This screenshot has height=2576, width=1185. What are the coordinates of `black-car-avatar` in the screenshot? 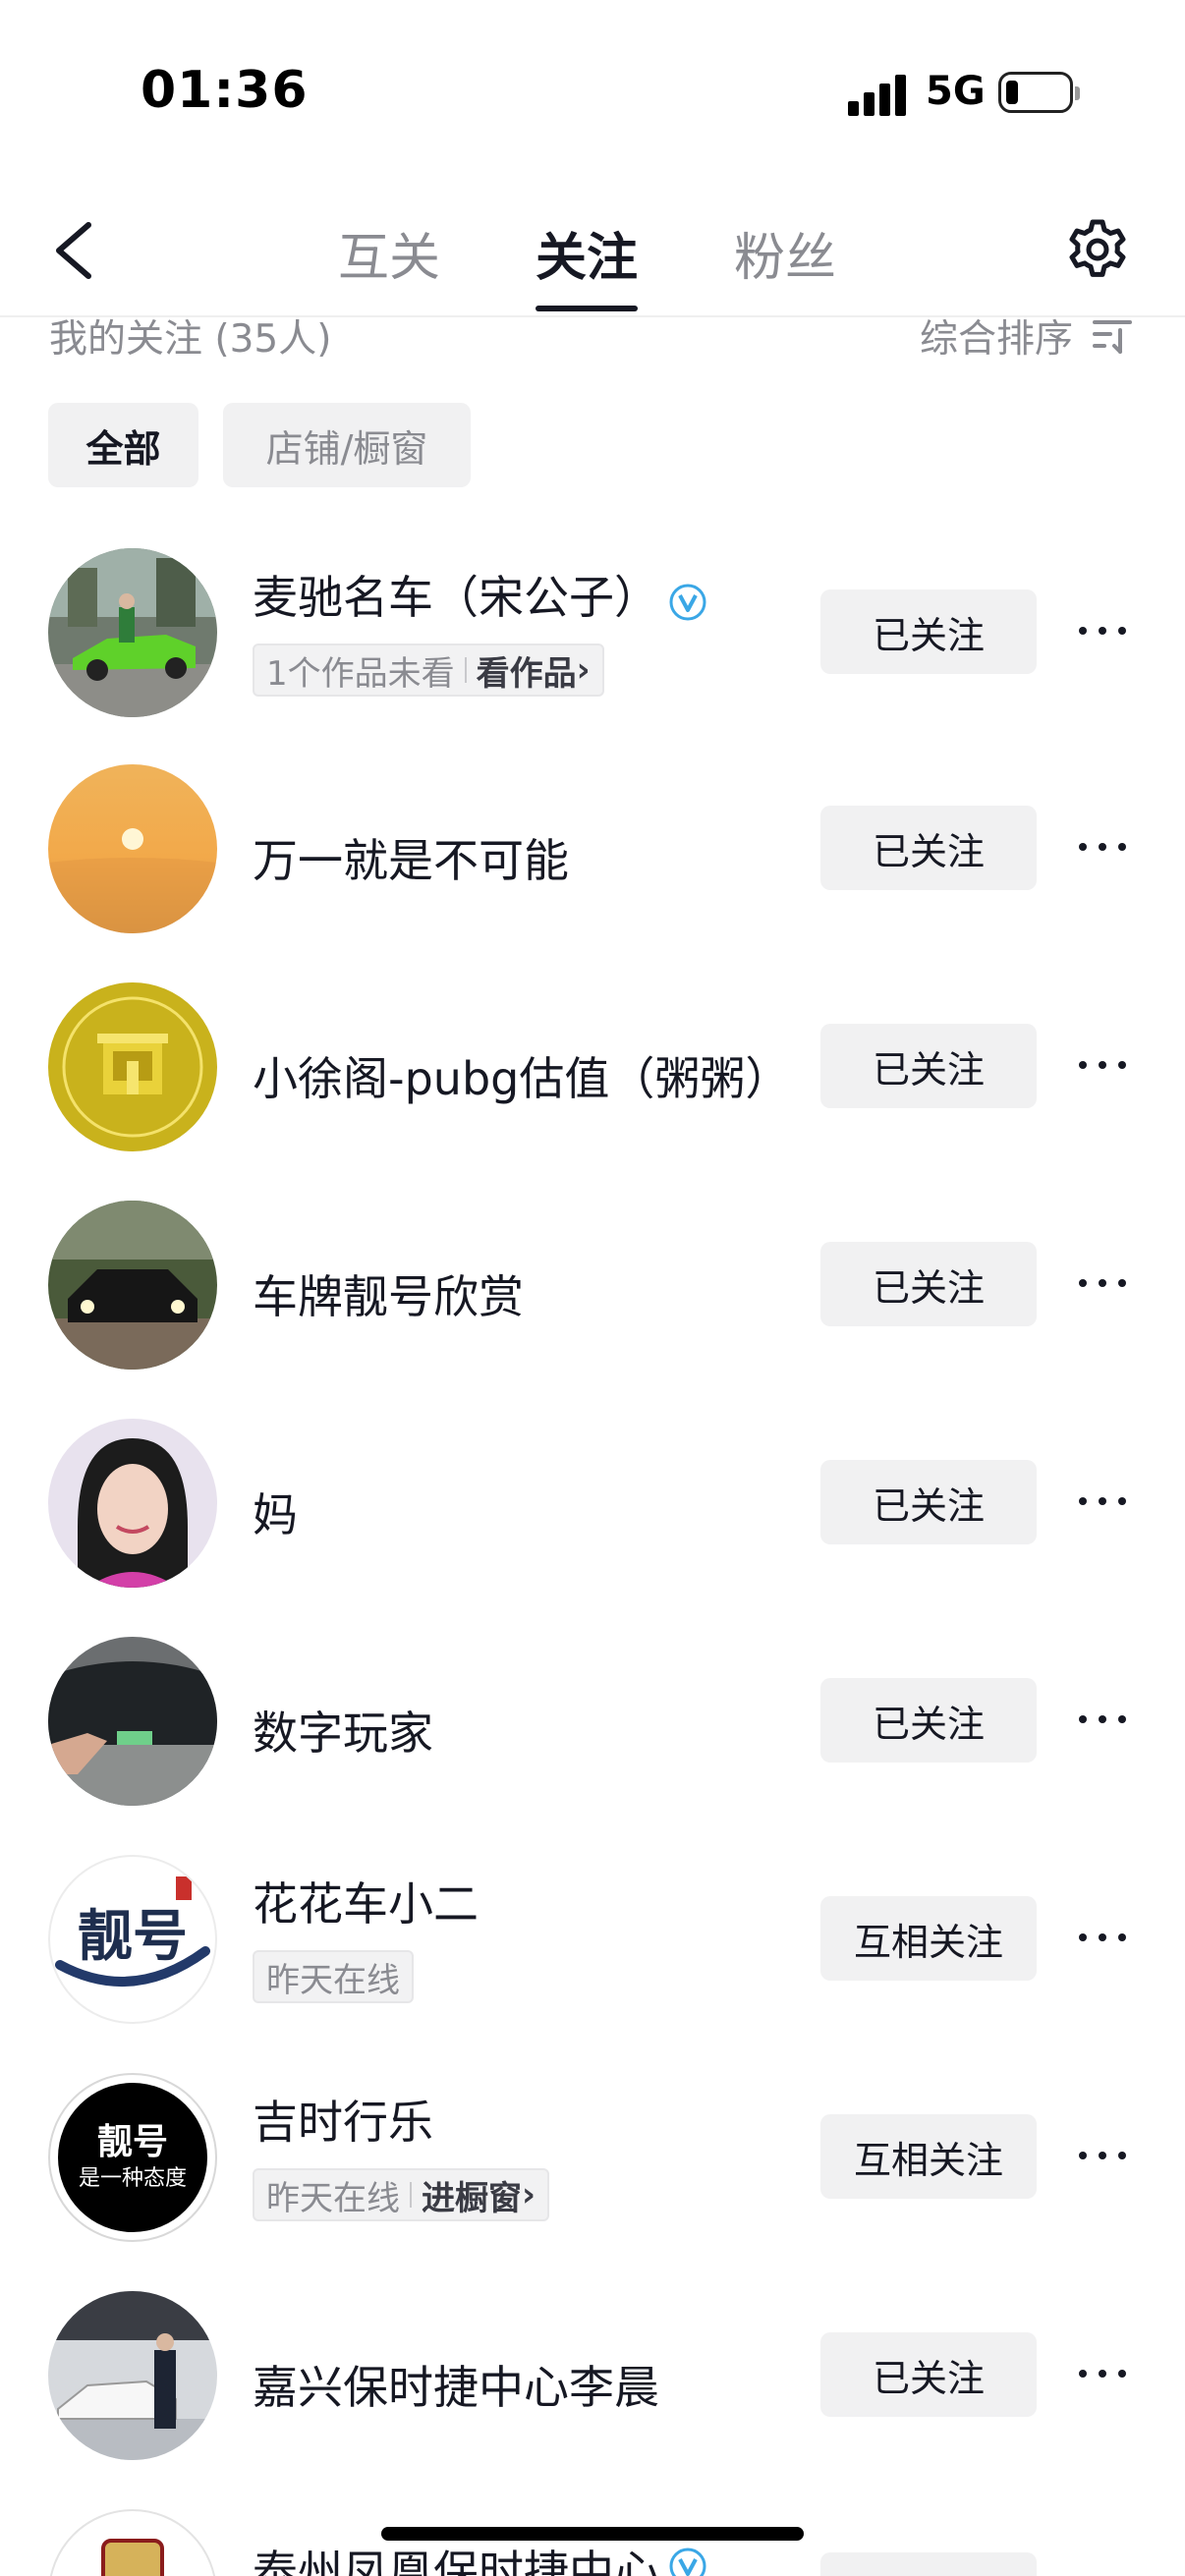 It's located at (133, 1285).